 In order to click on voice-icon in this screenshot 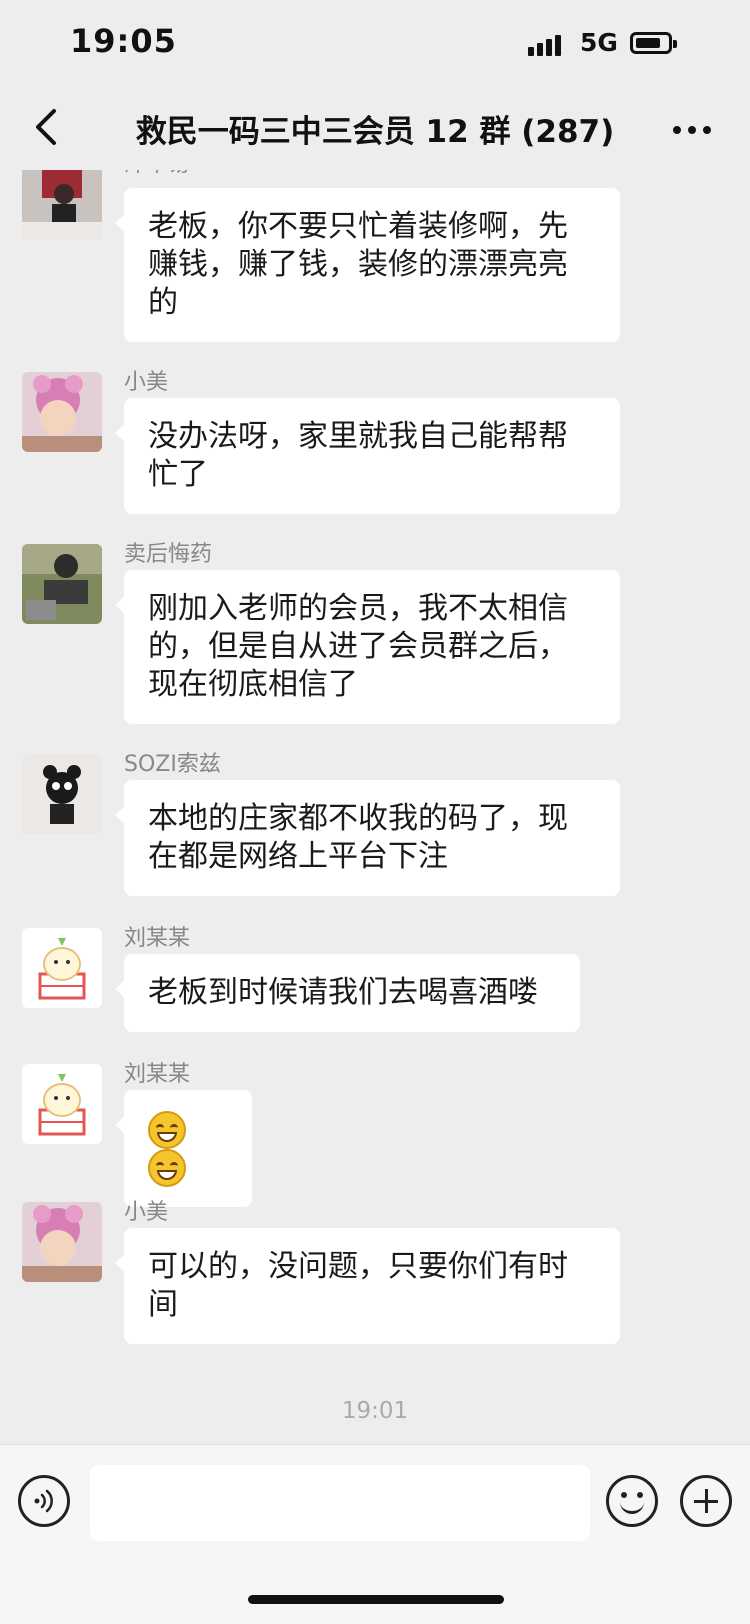, I will do `click(43, 1501)`.